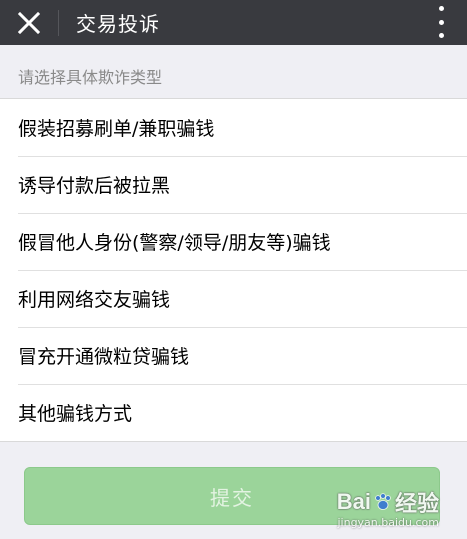 This screenshot has height=539, width=467. Describe the element at coordinates (388, 522) in the screenshot. I see `watermark-url: jingyan.baidu.com` at that location.